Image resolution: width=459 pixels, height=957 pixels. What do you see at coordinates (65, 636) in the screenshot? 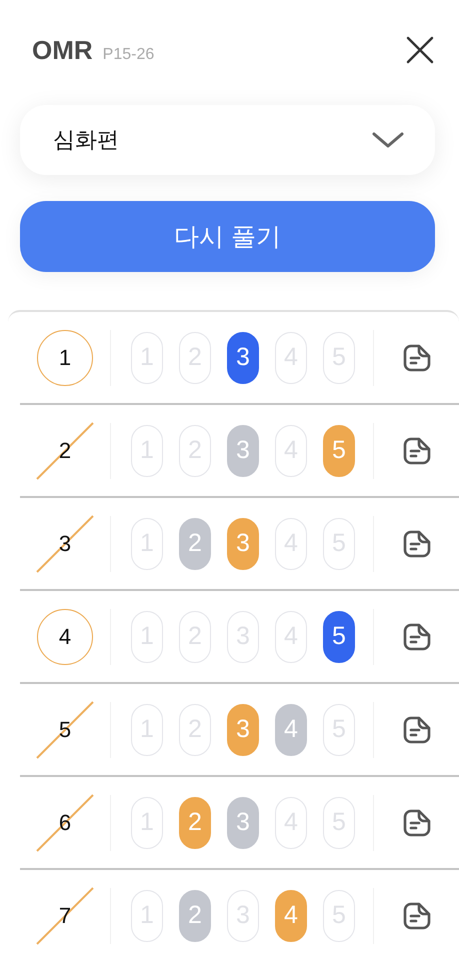
I see `question-number: 4` at bounding box center [65, 636].